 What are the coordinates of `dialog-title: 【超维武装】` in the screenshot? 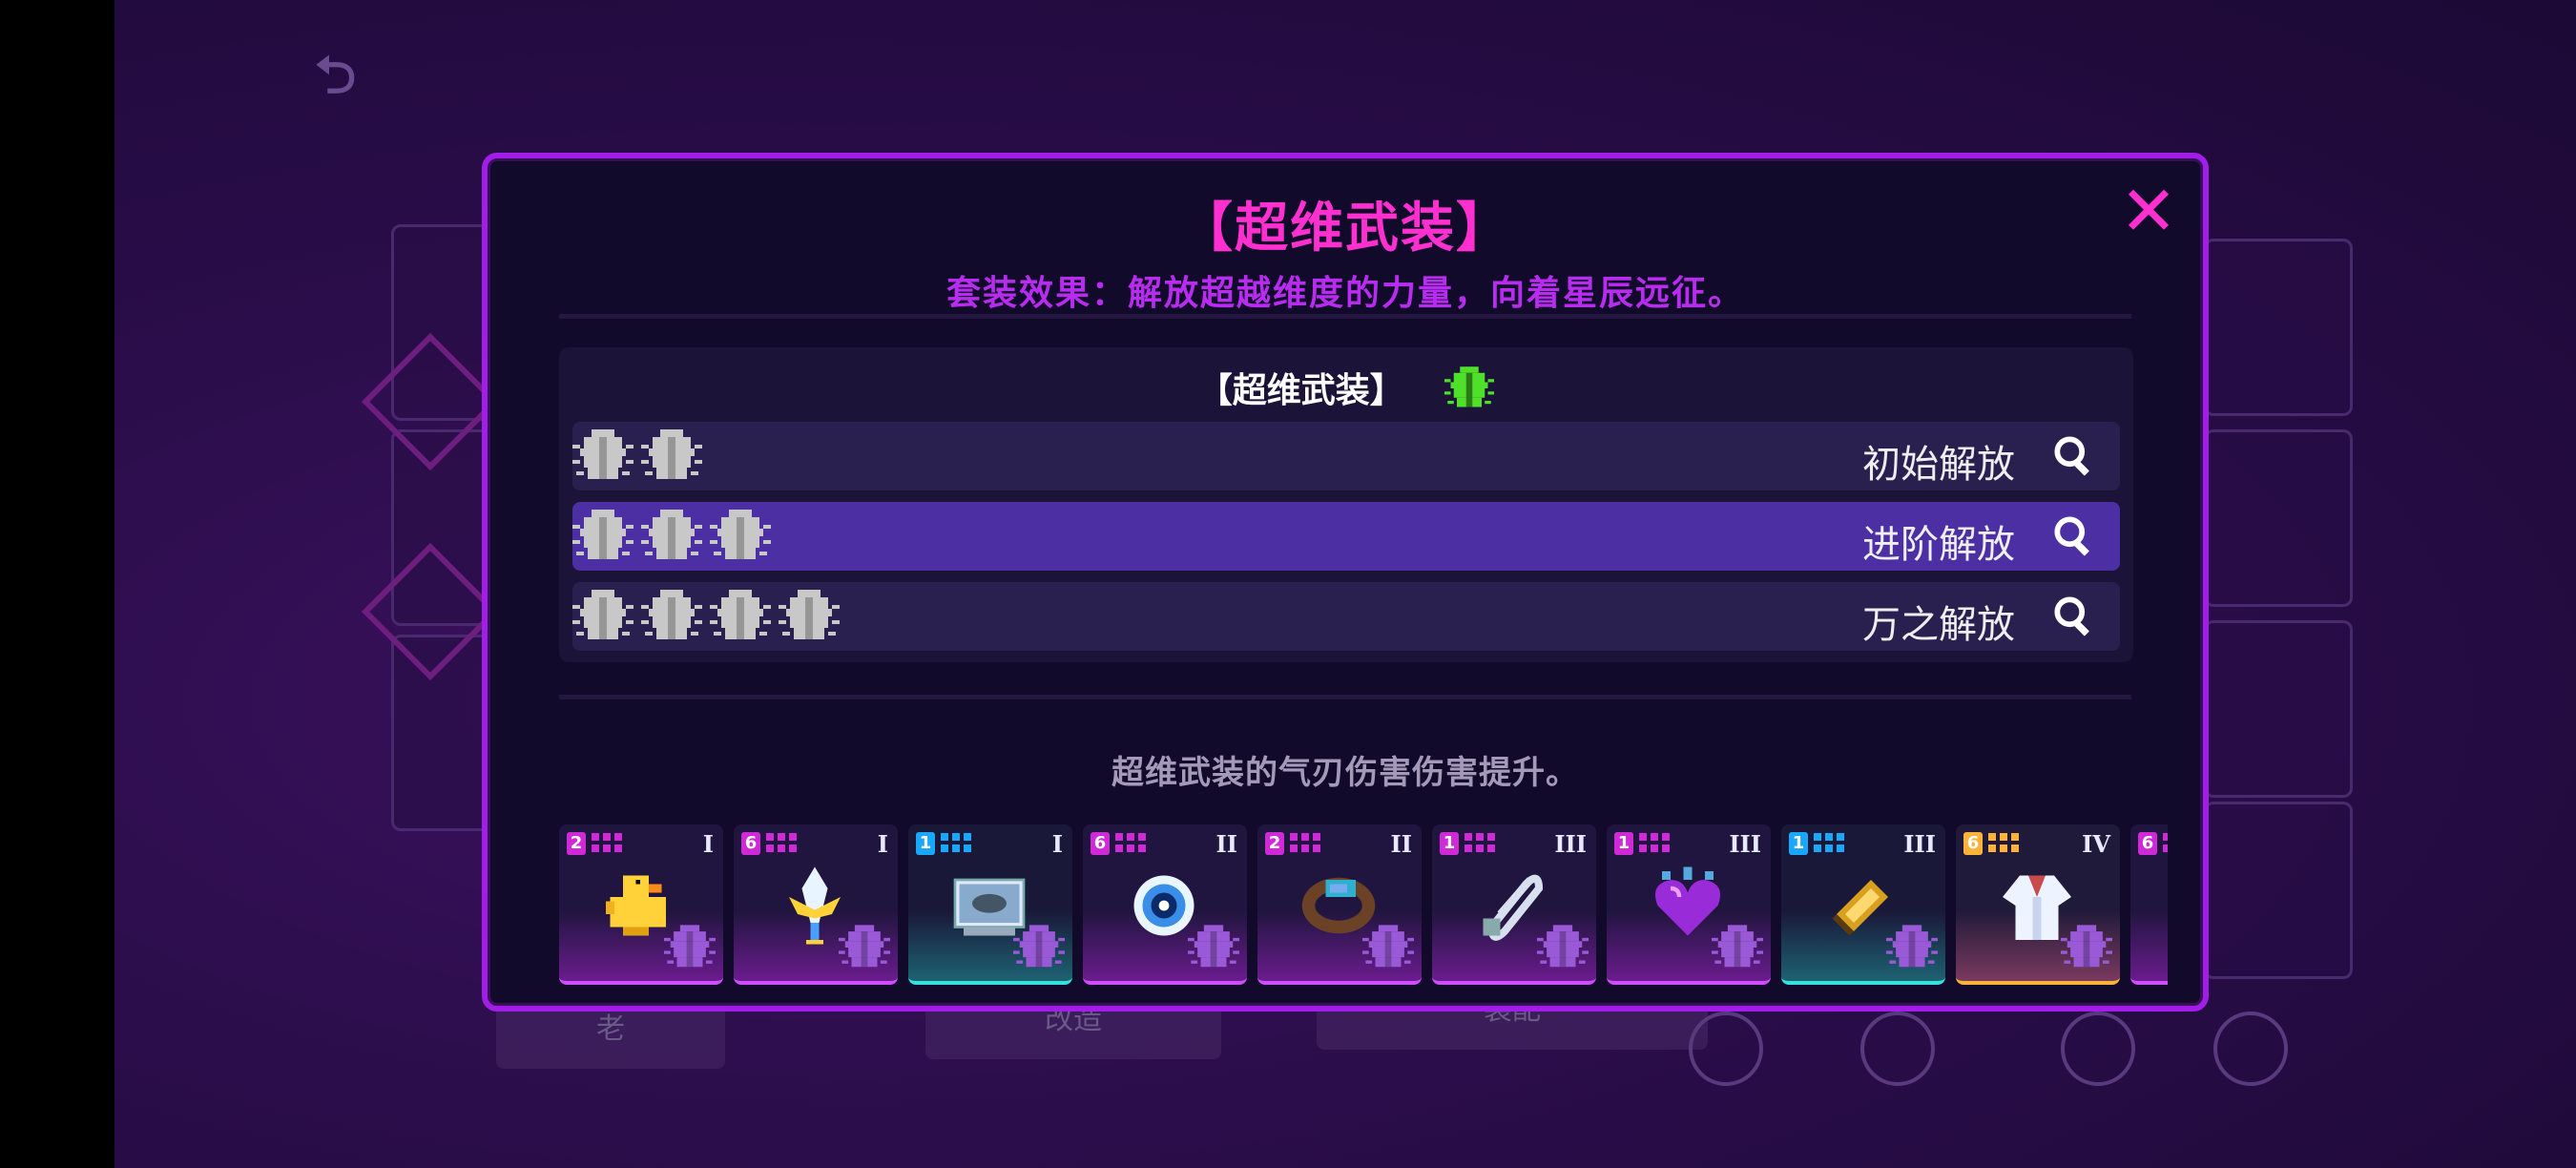 It's located at (1345, 229).